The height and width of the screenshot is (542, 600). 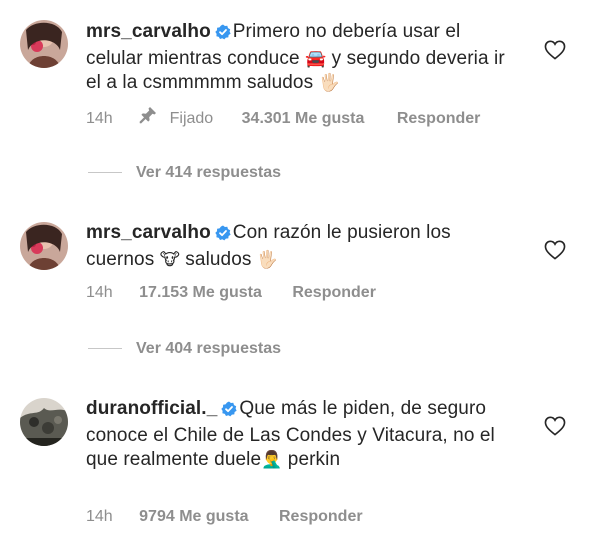 I want to click on likes-count: 9794 Me gusta, so click(x=193, y=517).